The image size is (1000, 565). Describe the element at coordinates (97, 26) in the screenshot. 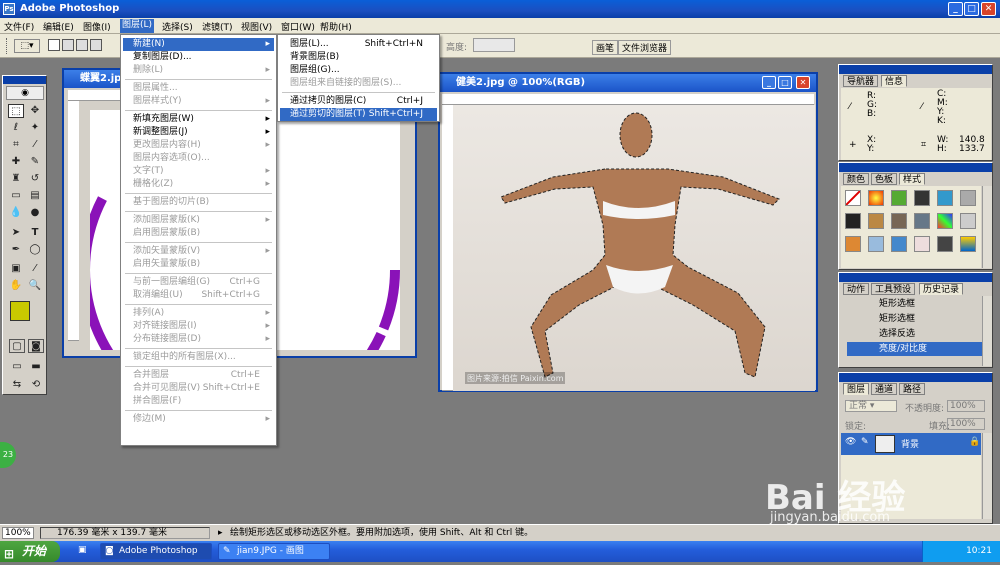

I see `menu-image: 图像(I)` at that location.